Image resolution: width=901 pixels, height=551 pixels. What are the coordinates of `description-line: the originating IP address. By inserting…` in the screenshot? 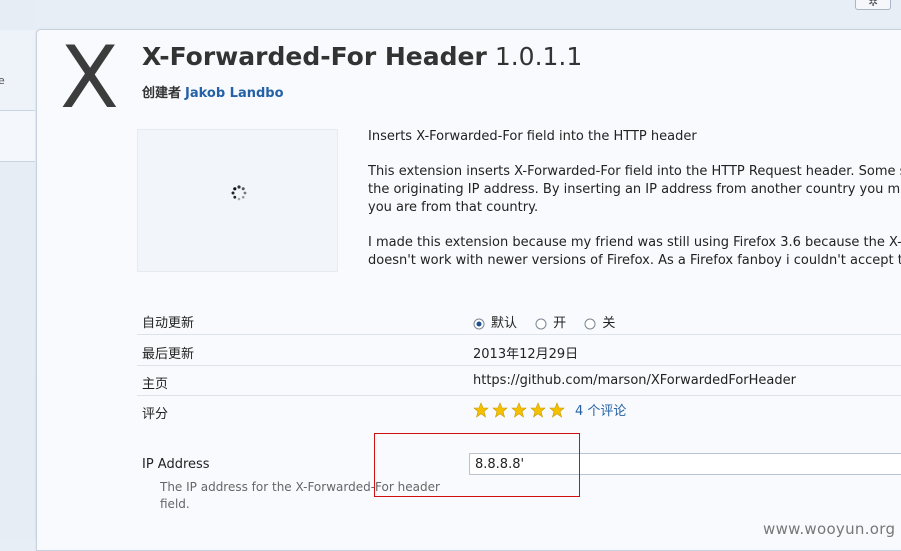 It's located at (634, 189).